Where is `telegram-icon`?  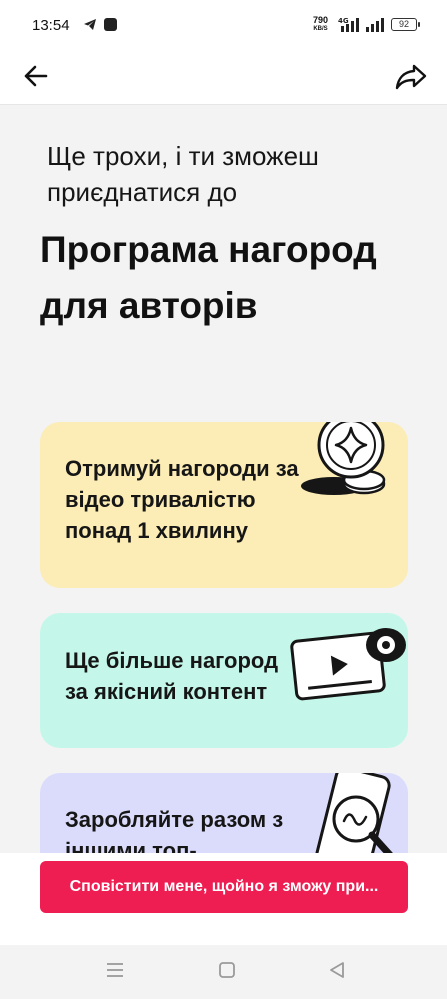
telegram-icon is located at coordinates (90, 24).